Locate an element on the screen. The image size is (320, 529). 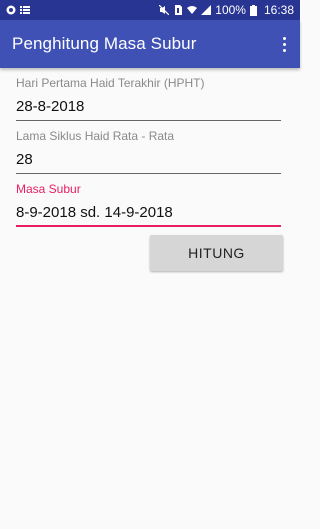
cycle-length-field: Lama Siklus Haid Rata - Rata 28 is located at coordinates (148, 151).